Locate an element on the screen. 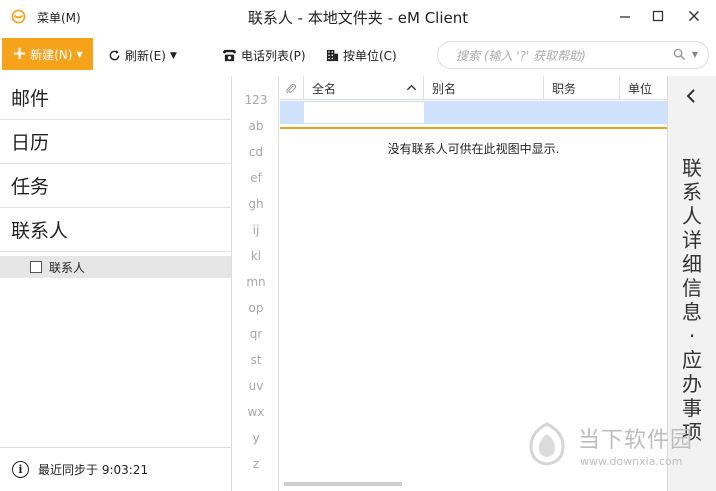 The width and height of the screenshot is (716, 491). column-header-label: 别名 is located at coordinates (444, 88).